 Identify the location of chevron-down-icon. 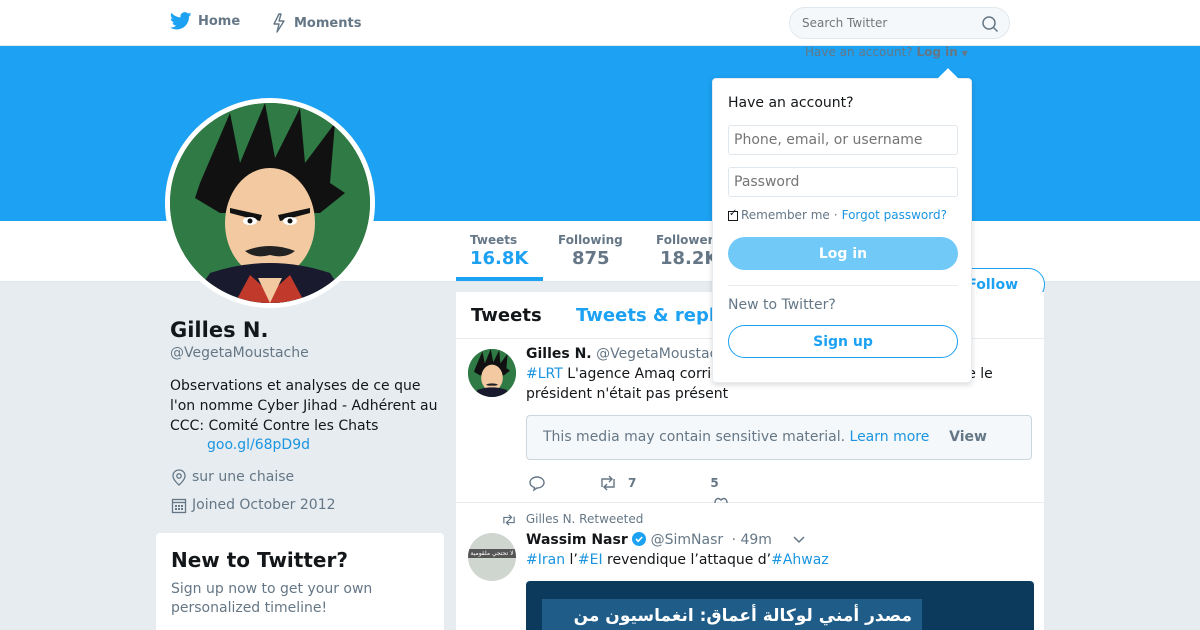
(799, 540).